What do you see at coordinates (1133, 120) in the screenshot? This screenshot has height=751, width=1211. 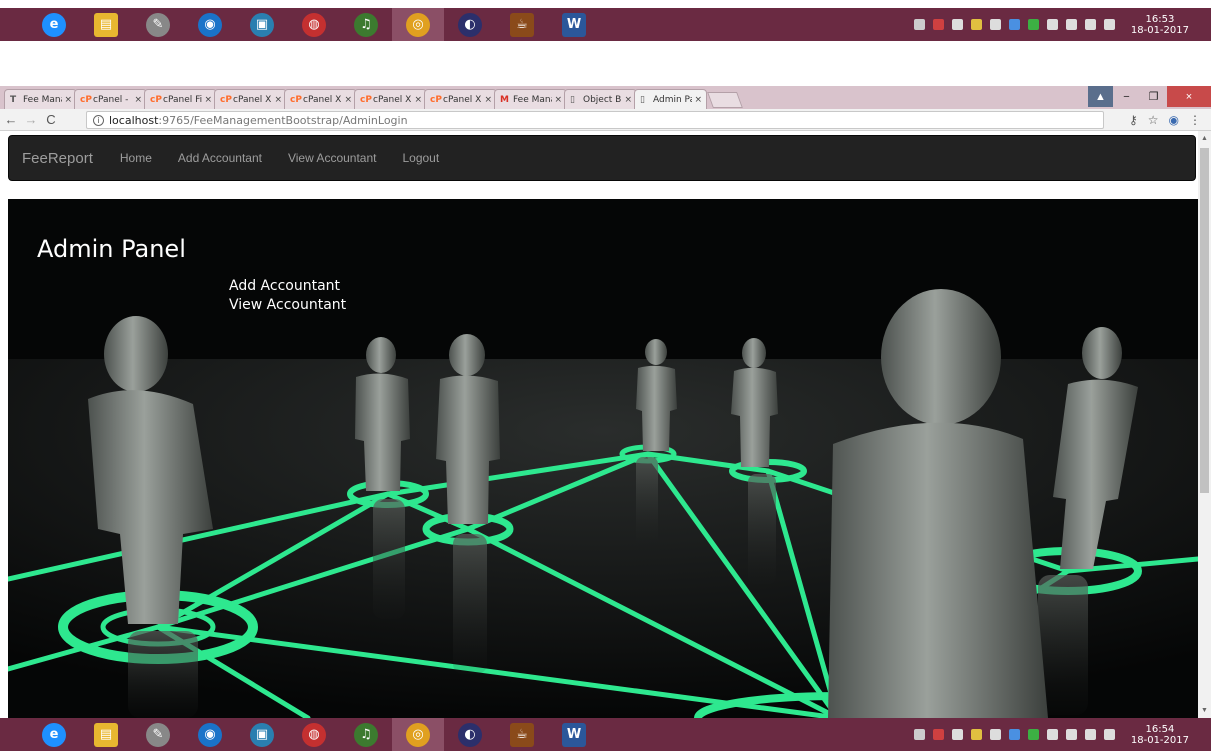 I see `key-icon: ⚷` at bounding box center [1133, 120].